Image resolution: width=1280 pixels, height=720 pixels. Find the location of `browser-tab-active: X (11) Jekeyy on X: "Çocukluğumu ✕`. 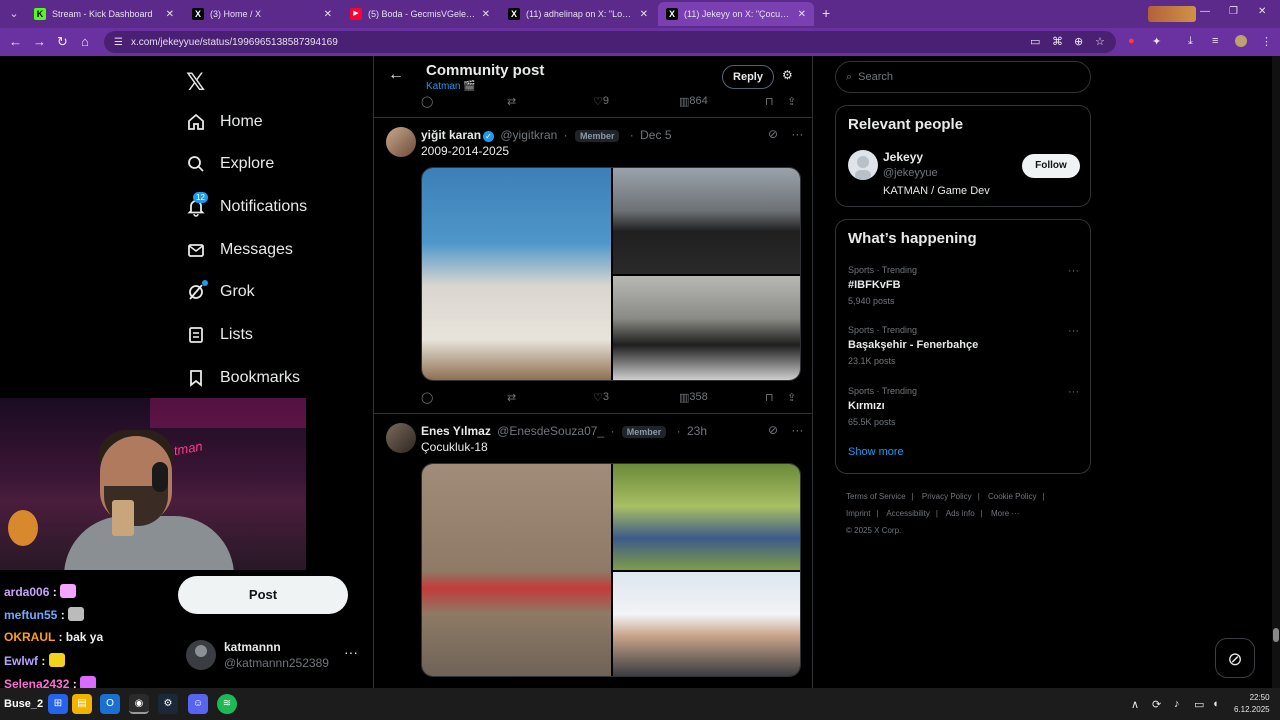

browser-tab-active: X (11) Jekeyy on X: "Çocukluğumu ✕ is located at coordinates (736, 14).